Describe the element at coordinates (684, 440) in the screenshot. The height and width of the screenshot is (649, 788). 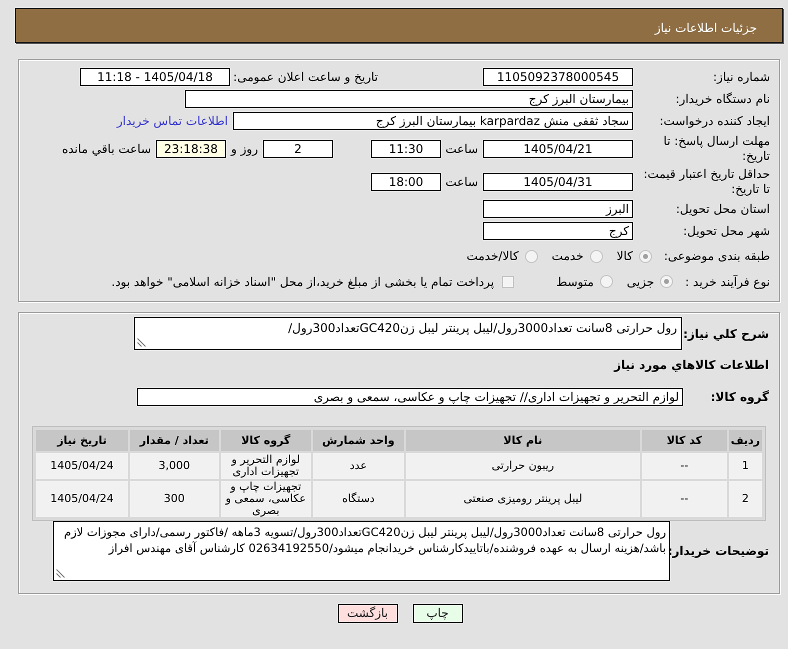
I see `column-header: کد کالا` at that location.